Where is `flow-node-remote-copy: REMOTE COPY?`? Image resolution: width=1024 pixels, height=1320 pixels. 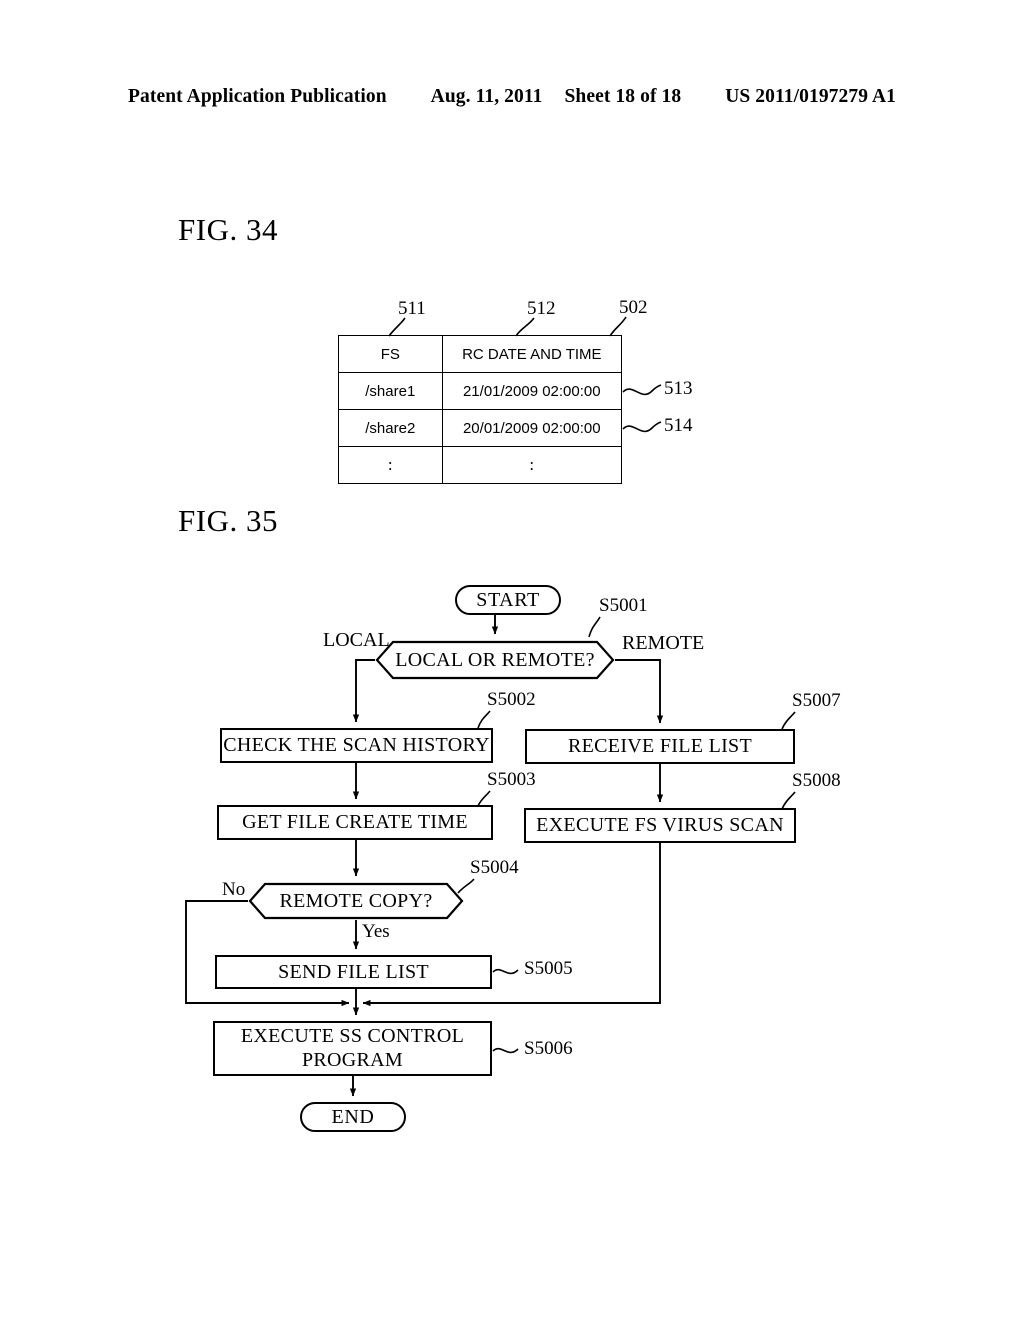
flow-node-remote-copy: REMOTE COPY? is located at coordinates (356, 901).